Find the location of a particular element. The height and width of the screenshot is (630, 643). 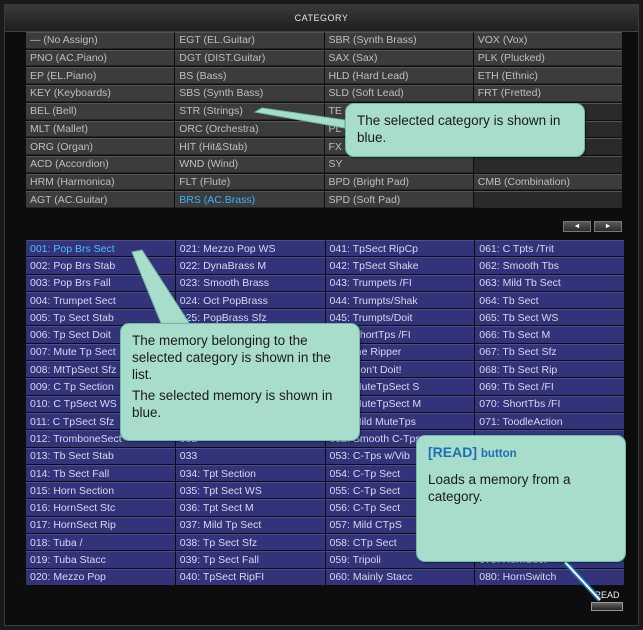

memory-item: 036: Tpt Sect M is located at coordinates (250, 507).